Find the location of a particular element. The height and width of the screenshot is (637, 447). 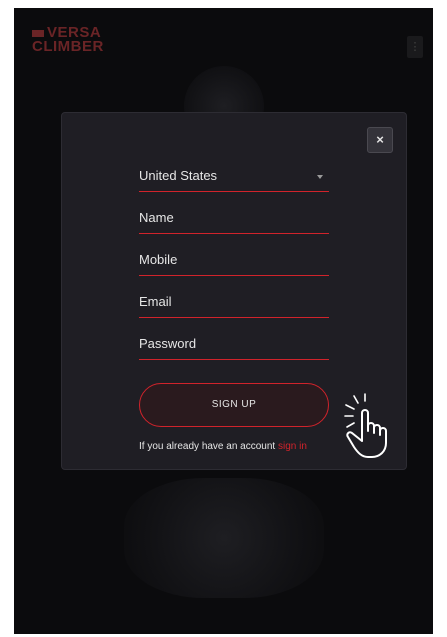

signup-button: SIGN UP is located at coordinates (234, 405).